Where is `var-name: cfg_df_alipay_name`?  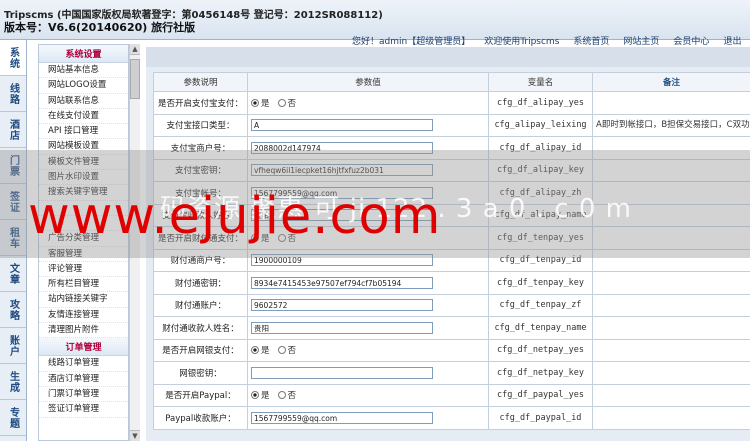
var-name: cfg_df_alipay_name is located at coordinates (540, 215).